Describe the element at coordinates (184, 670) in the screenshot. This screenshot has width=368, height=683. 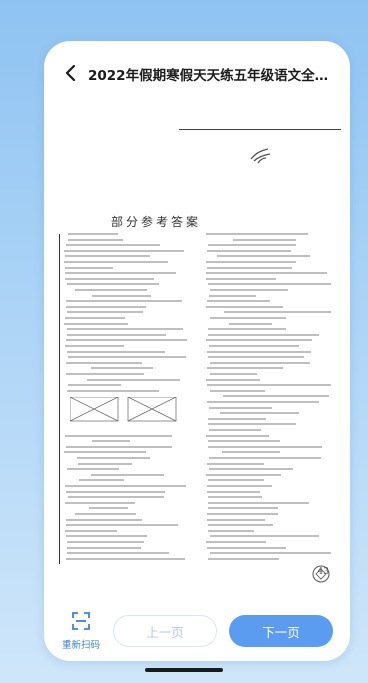
I see `home-indicator` at that location.